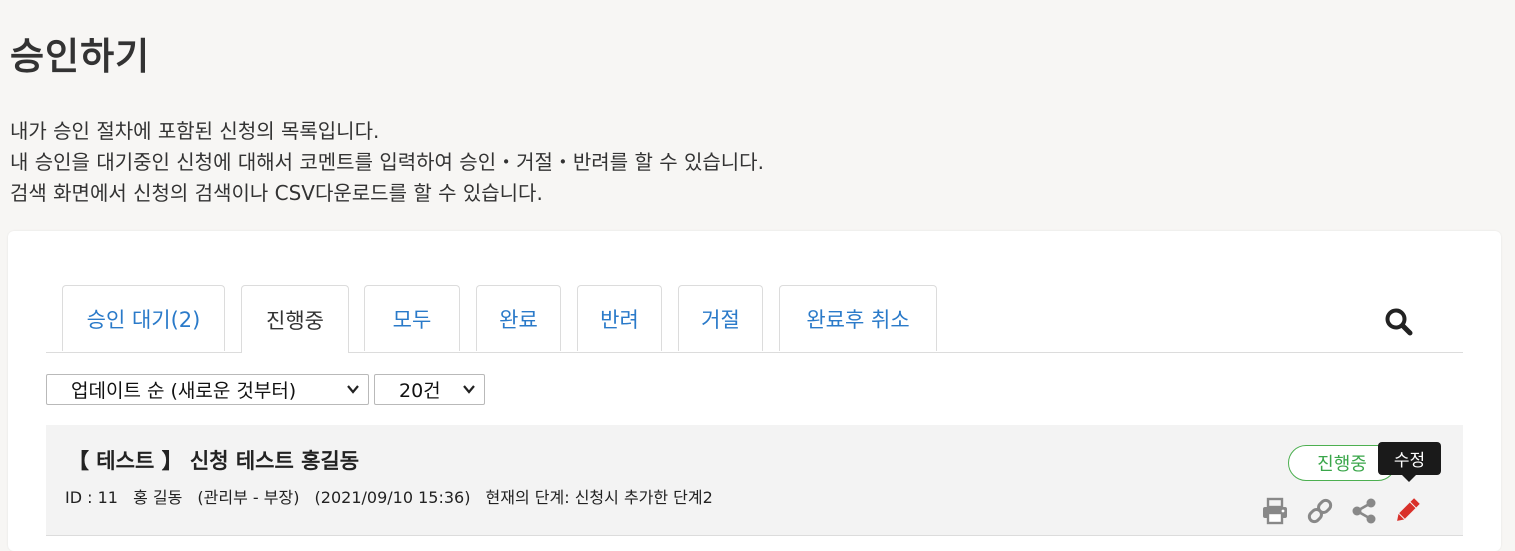 This screenshot has width=1515, height=551. Describe the element at coordinates (518, 318) in the screenshot. I see `tab-completed: 완료` at that location.